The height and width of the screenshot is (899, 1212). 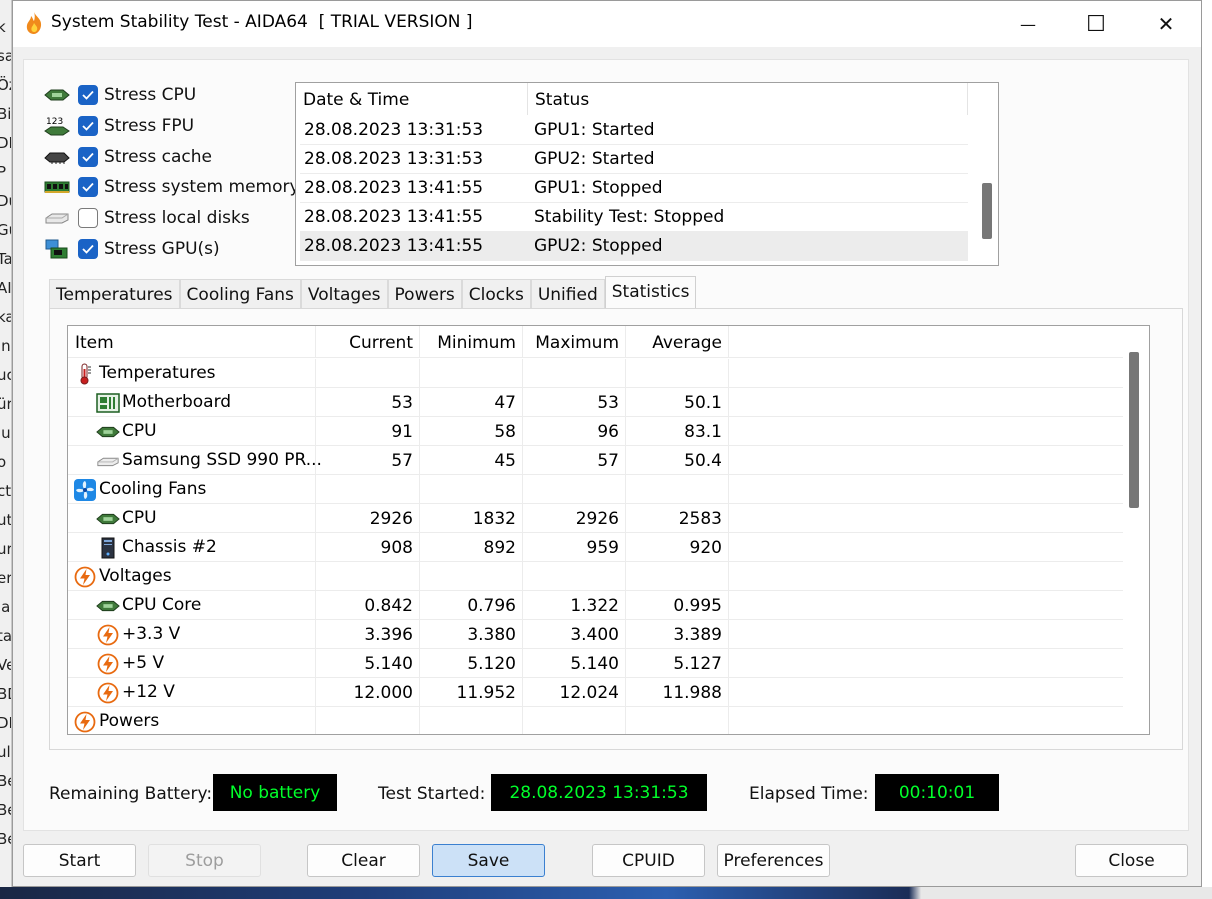 I want to click on statistics-item-label: Voltages, so click(x=135, y=576).